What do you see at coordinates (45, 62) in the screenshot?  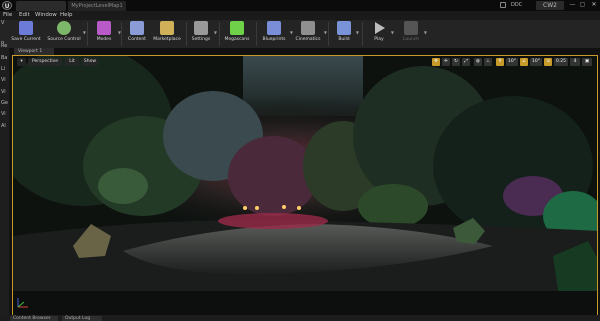 I see `perspective-button: Perspective` at bounding box center [45, 62].